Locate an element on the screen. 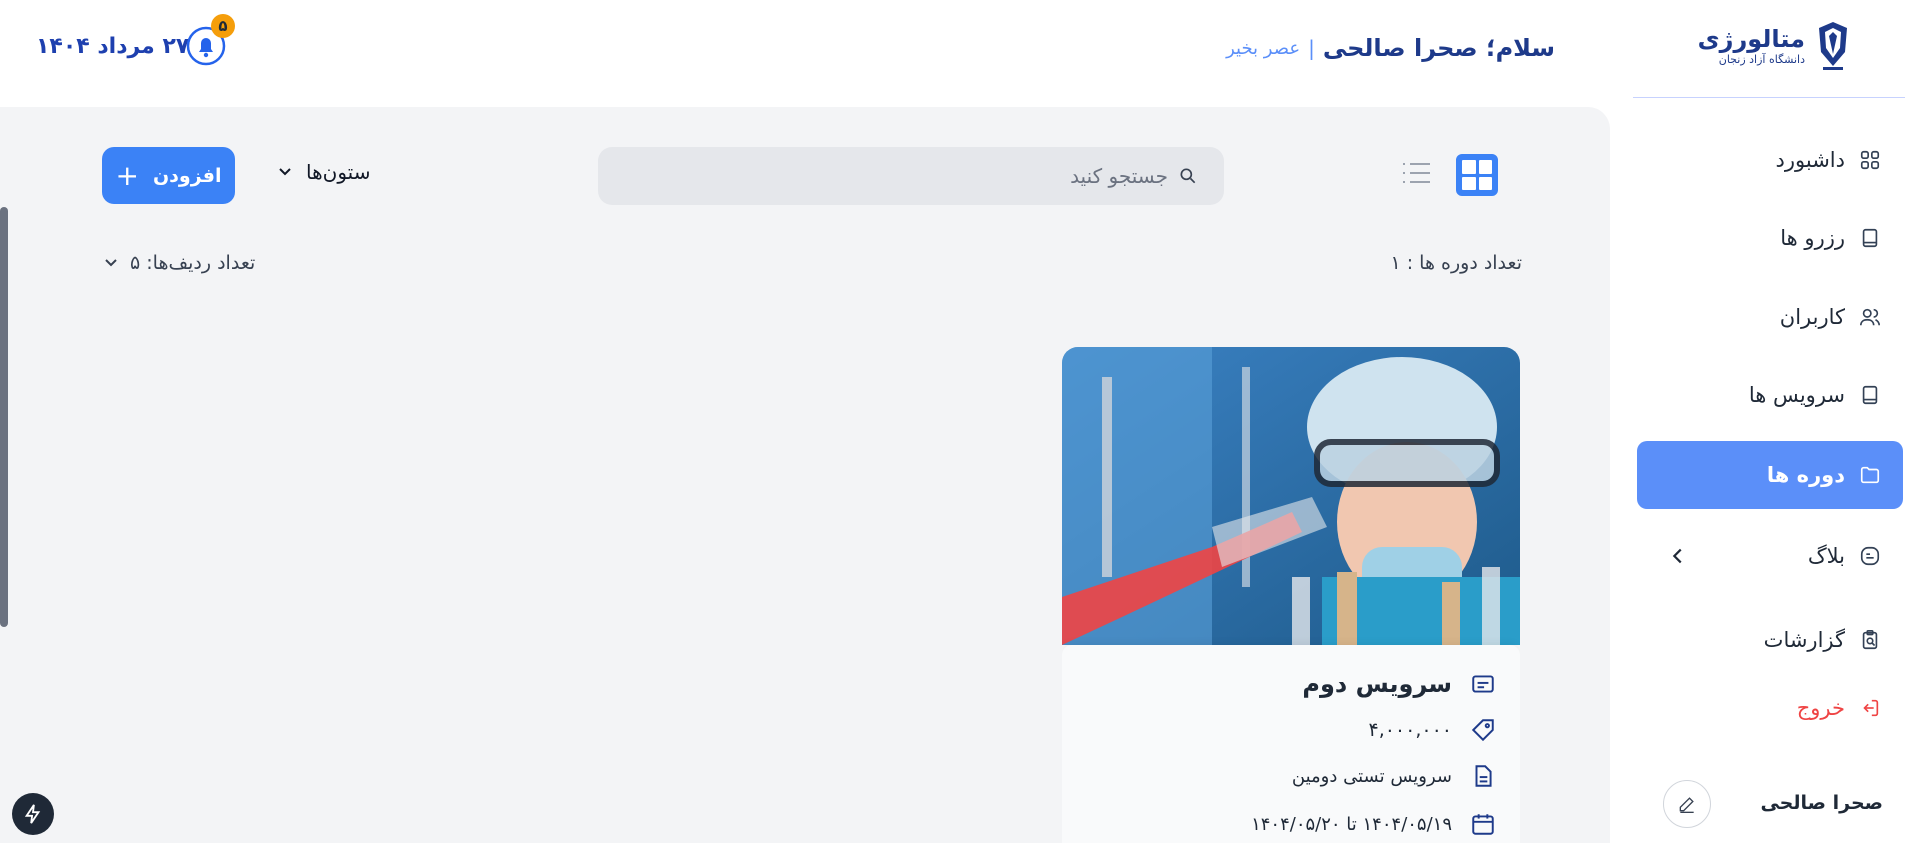 This screenshot has height=843, width=1905. plus-icon: + is located at coordinates (127, 175).